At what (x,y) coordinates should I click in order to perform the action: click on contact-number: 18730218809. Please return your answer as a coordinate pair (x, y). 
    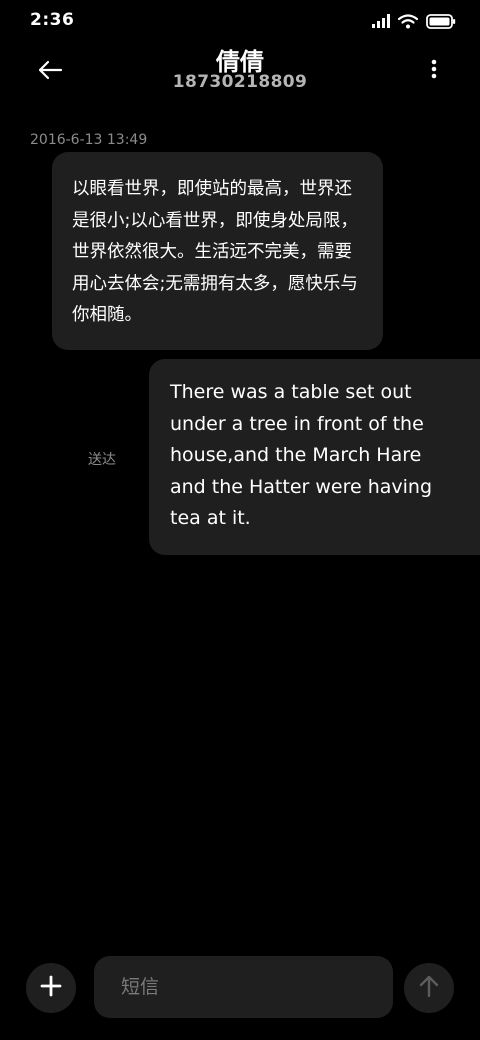
    Looking at the image, I should click on (240, 82).